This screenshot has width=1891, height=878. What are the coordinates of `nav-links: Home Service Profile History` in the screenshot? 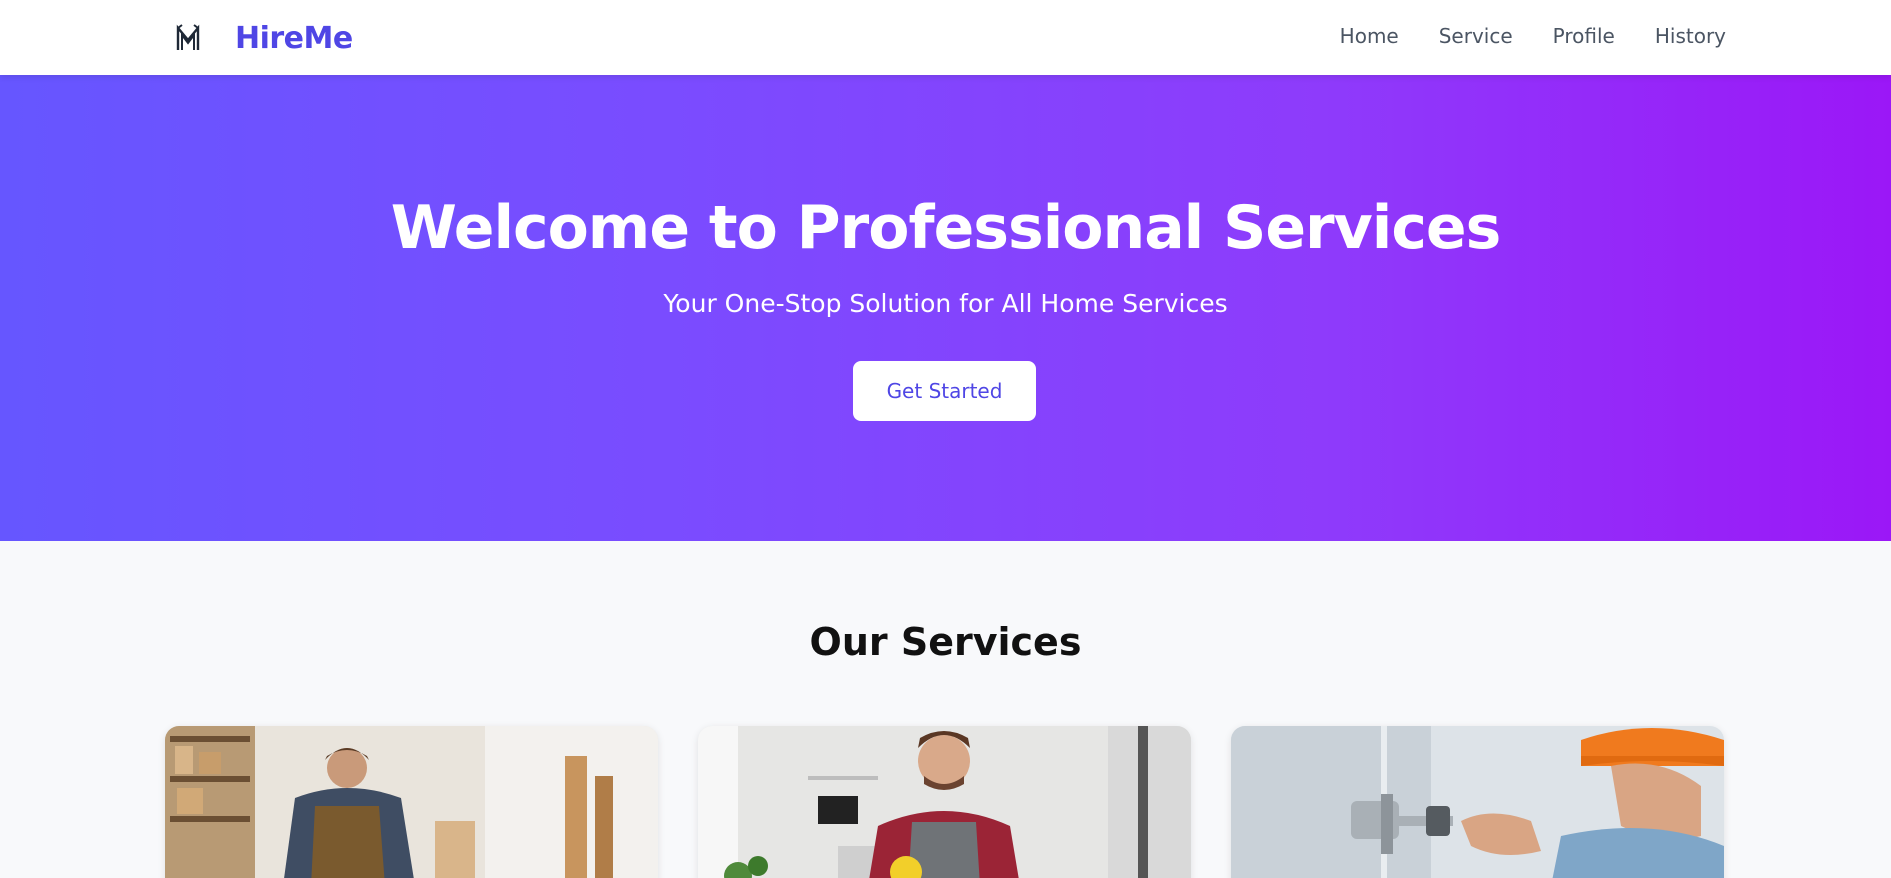 It's located at (1533, 36).